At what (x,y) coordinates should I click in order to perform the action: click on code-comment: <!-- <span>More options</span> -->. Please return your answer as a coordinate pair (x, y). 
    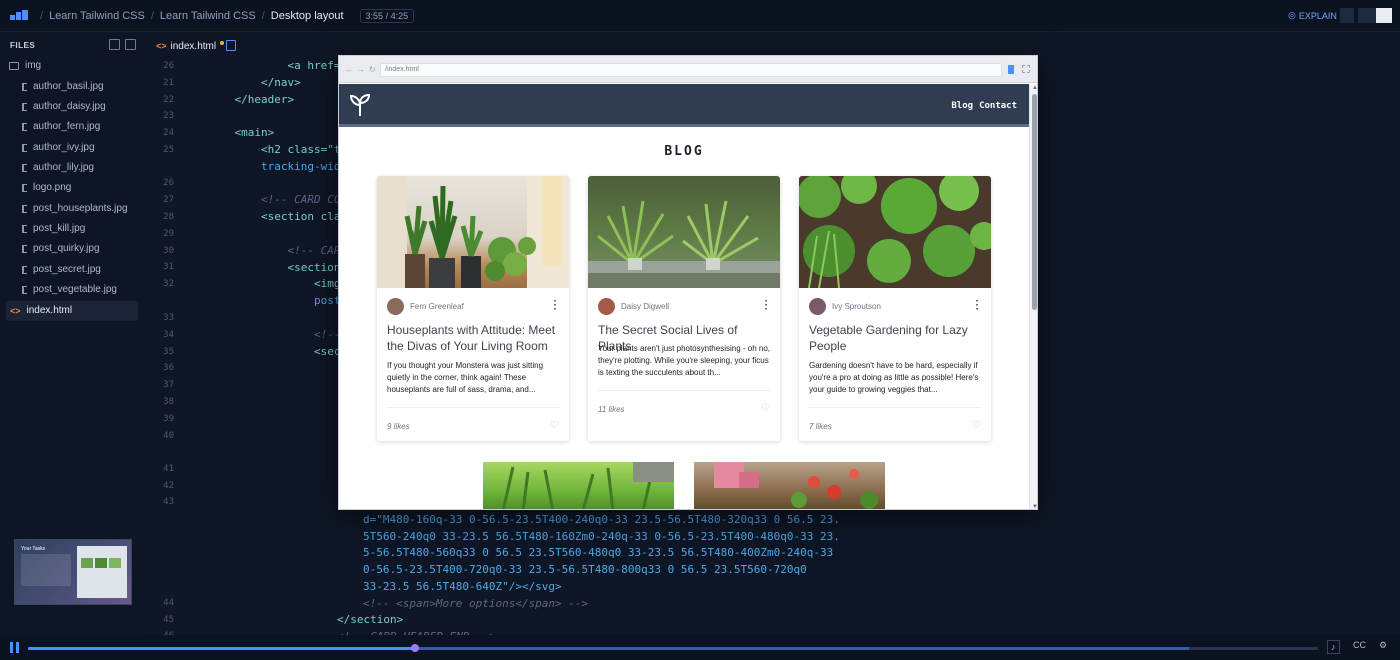
    Looking at the image, I should click on (476, 603).